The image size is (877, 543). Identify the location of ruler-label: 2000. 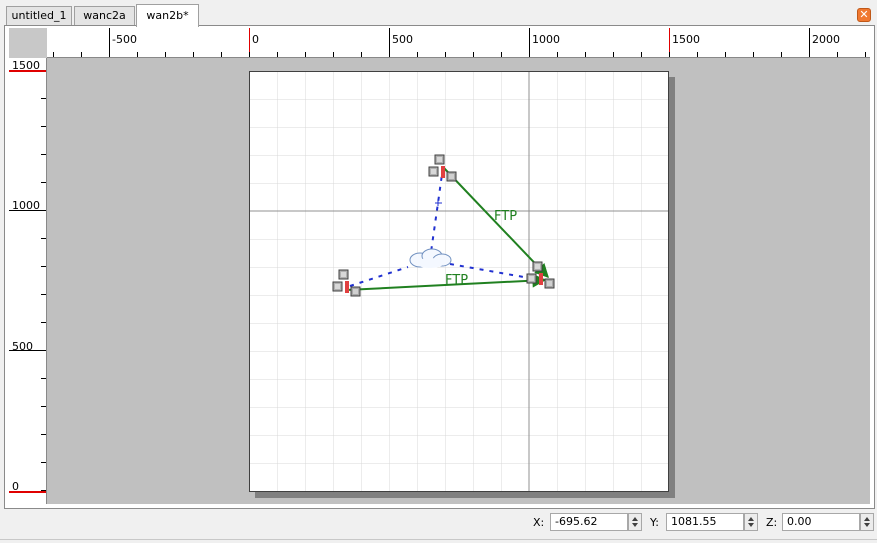
(826, 39).